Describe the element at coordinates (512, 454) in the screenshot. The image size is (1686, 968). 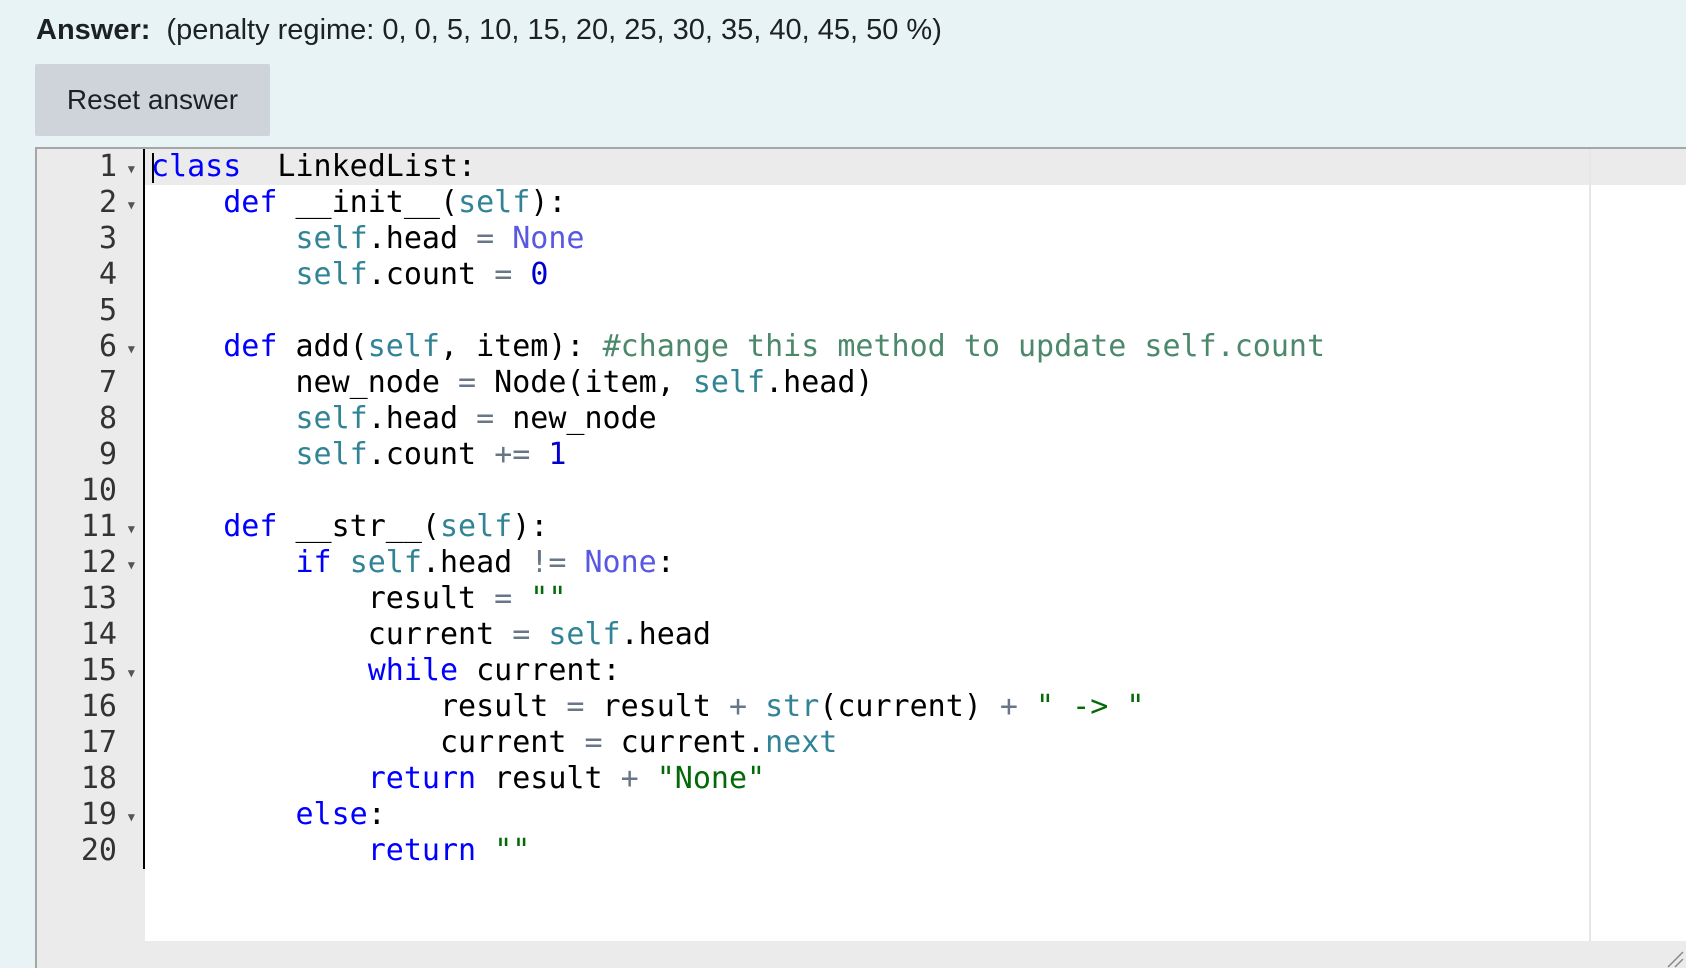
I see `code-token: +=` at that location.